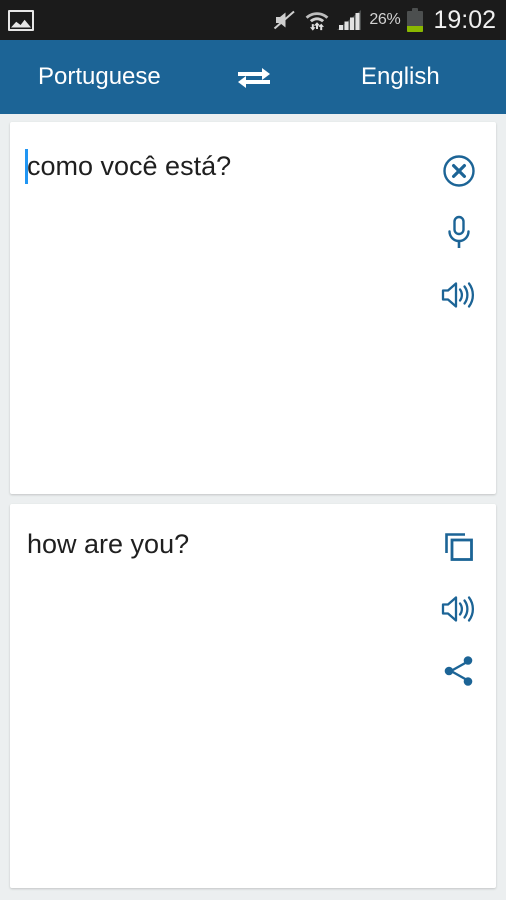 The image size is (506, 900). I want to click on speak-translation-button, so click(459, 609).